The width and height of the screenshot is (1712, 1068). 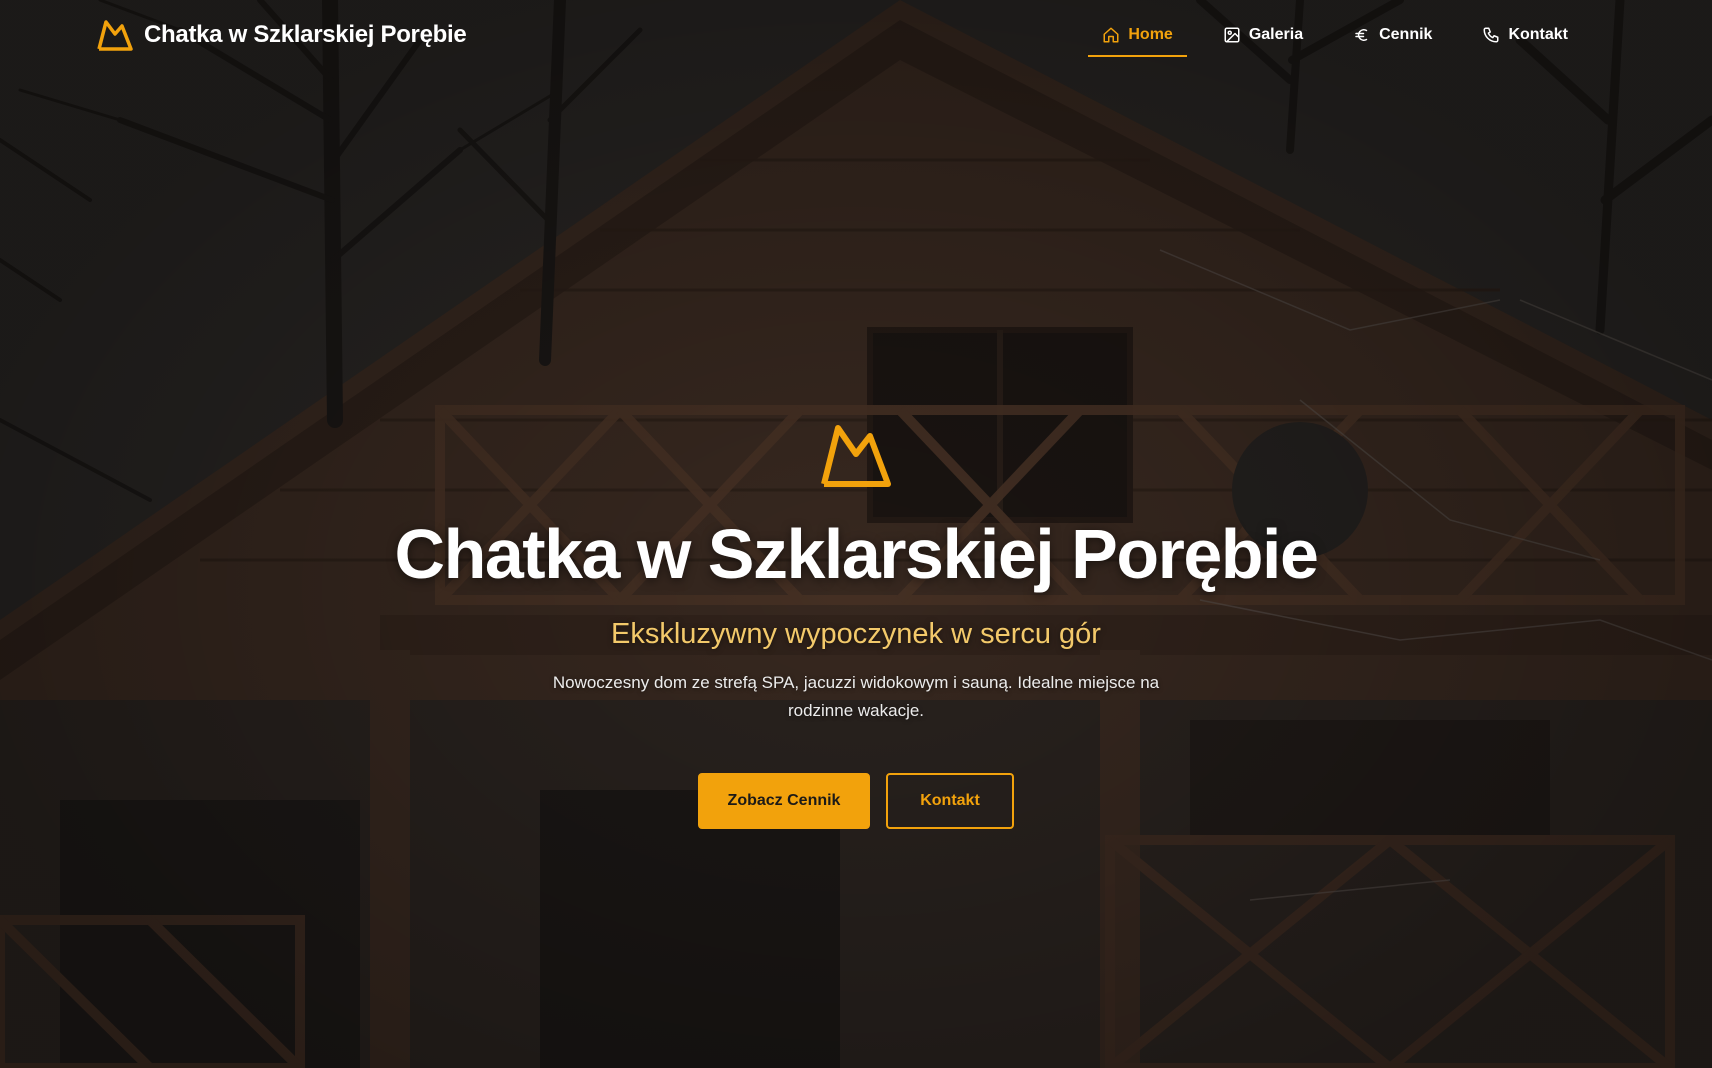 What do you see at coordinates (856, 633) in the screenshot?
I see `hero-subtitle: Ekskluzywny wypoczynek w sercu gór` at bounding box center [856, 633].